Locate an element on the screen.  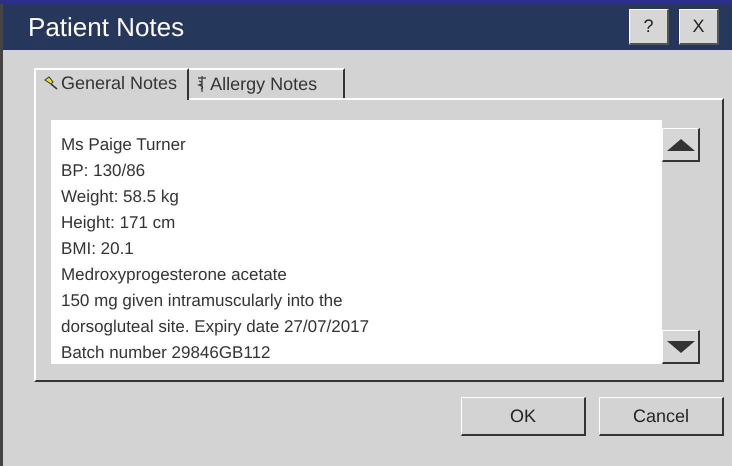
pushpin-icon is located at coordinates (51, 83).